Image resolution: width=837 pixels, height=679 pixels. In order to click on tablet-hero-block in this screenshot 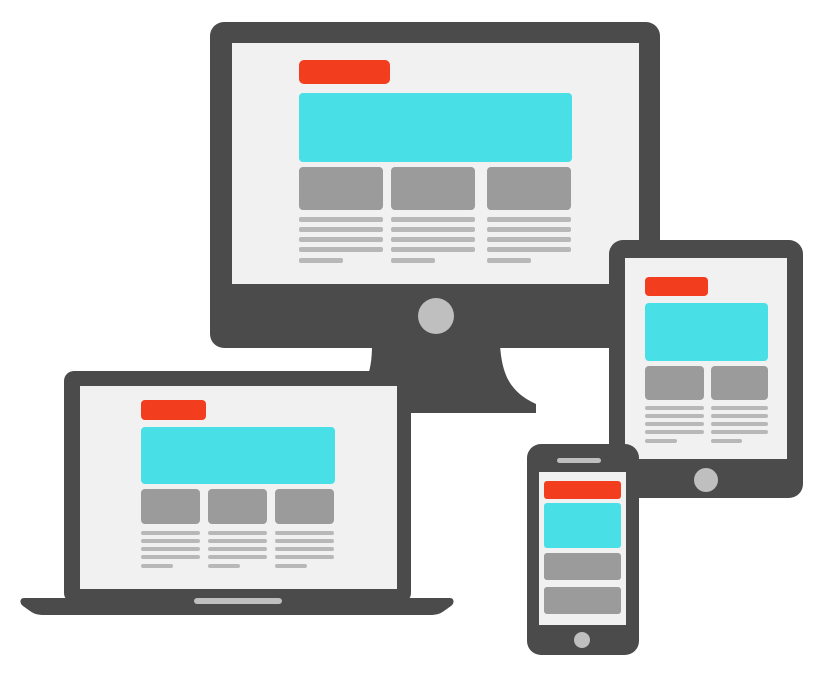, I will do `click(706, 332)`.